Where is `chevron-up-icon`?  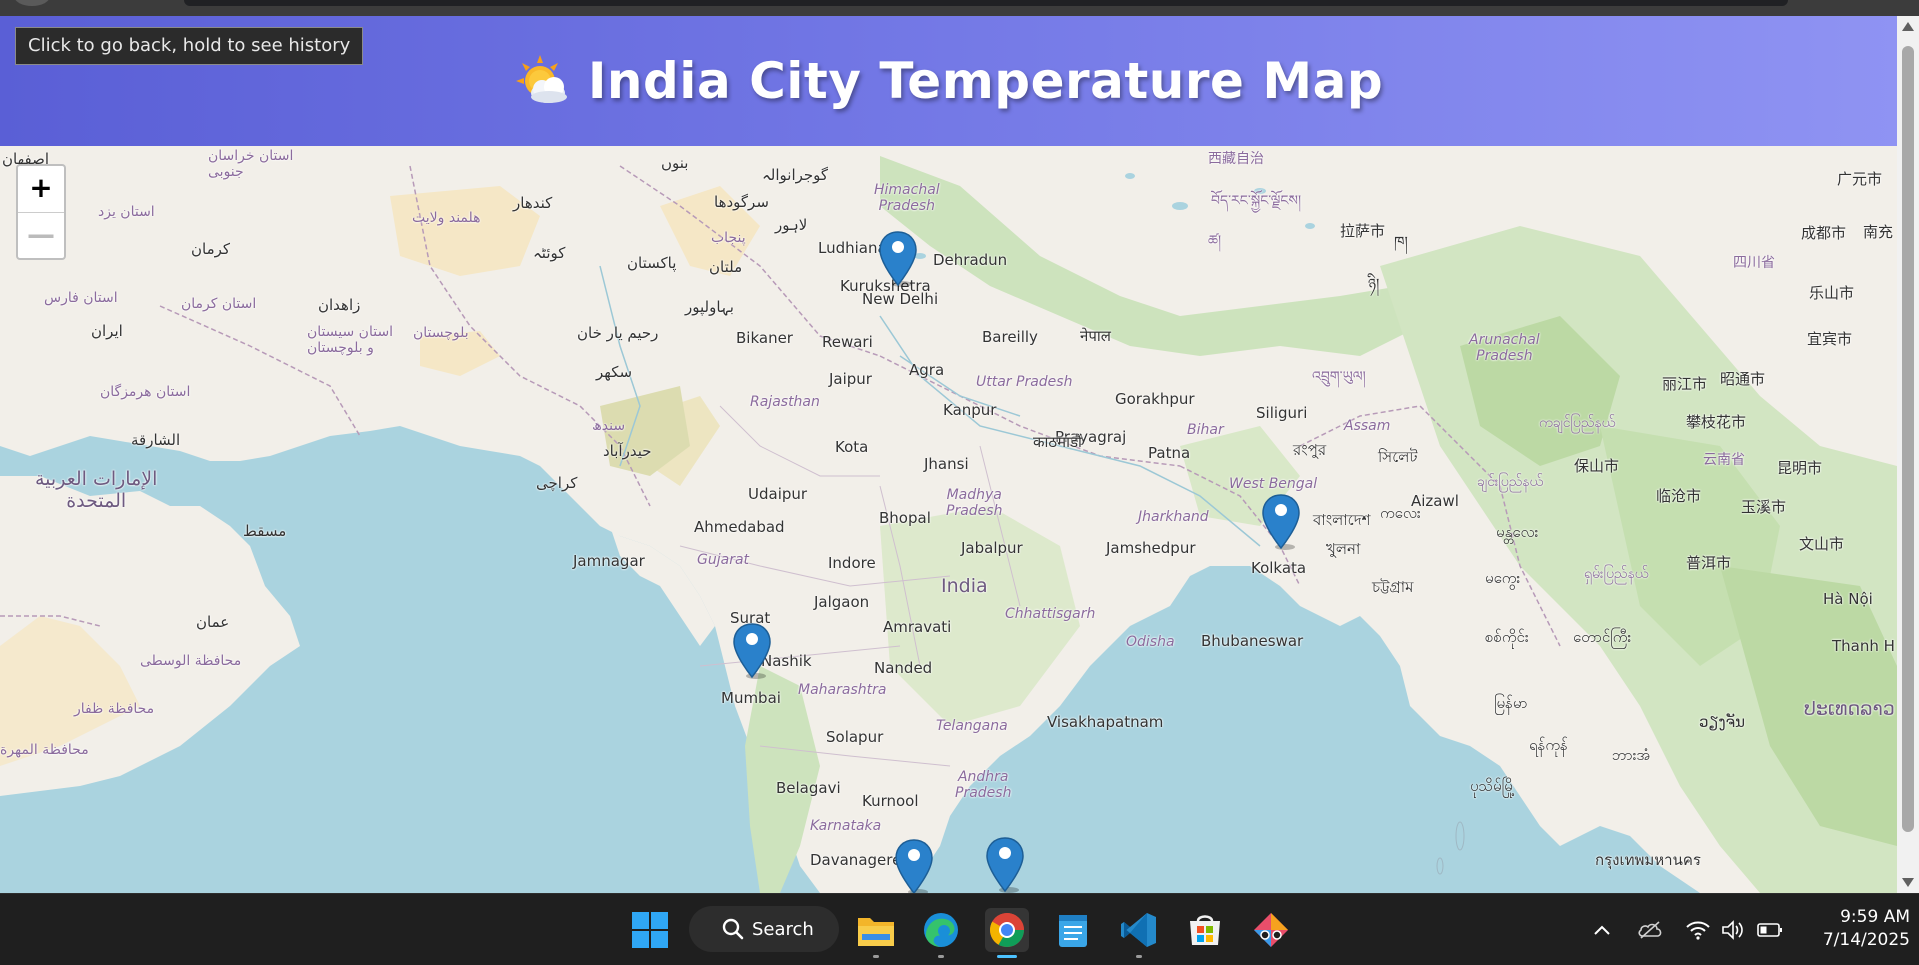
chevron-up-icon is located at coordinates (1602, 930).